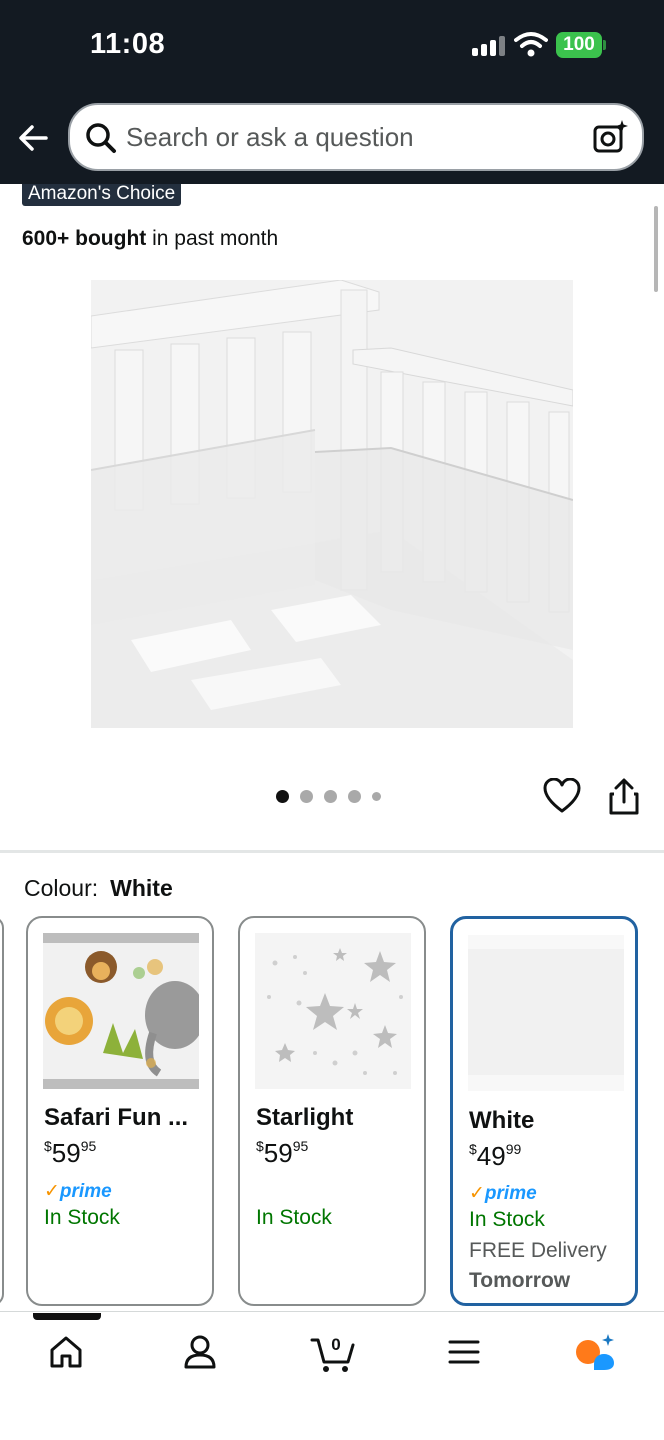 Image resolution: width=664 pixels, height=1440 pixels. I want to click on scroll-indicator, so click(656, 249).